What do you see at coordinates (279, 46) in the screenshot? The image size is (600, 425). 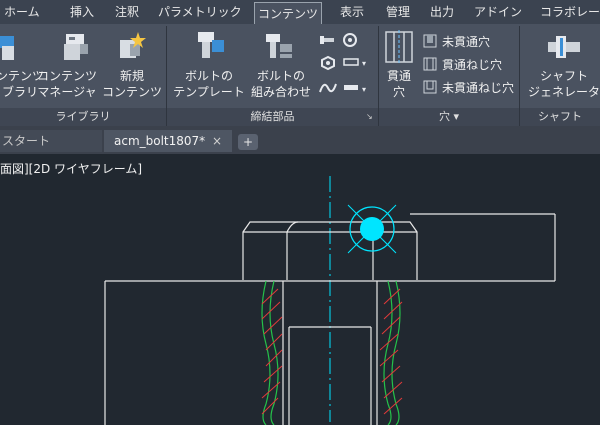 I see `bolt-combination-icon` at bounding box center [279, 46].